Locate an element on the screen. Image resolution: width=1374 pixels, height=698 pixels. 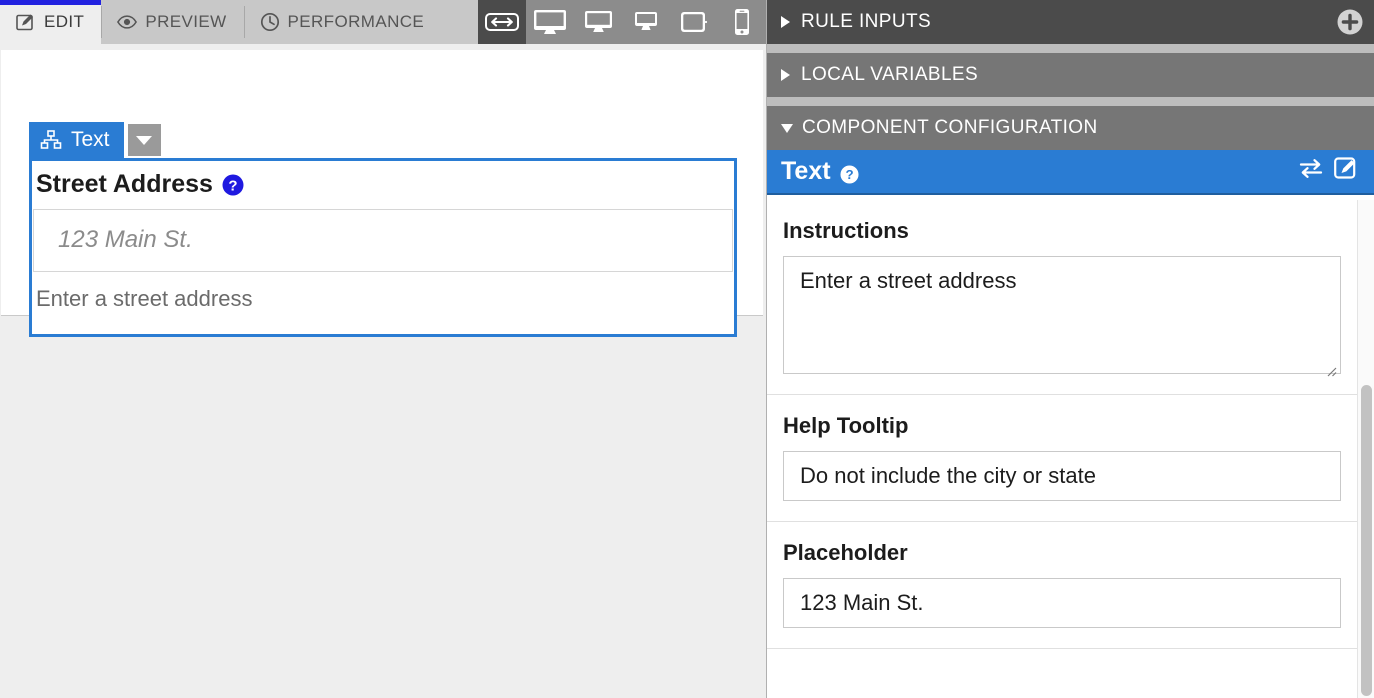
main-tabbar: EDIT PREVIEW PERFORMANCE is located at coordinates (383, 22).